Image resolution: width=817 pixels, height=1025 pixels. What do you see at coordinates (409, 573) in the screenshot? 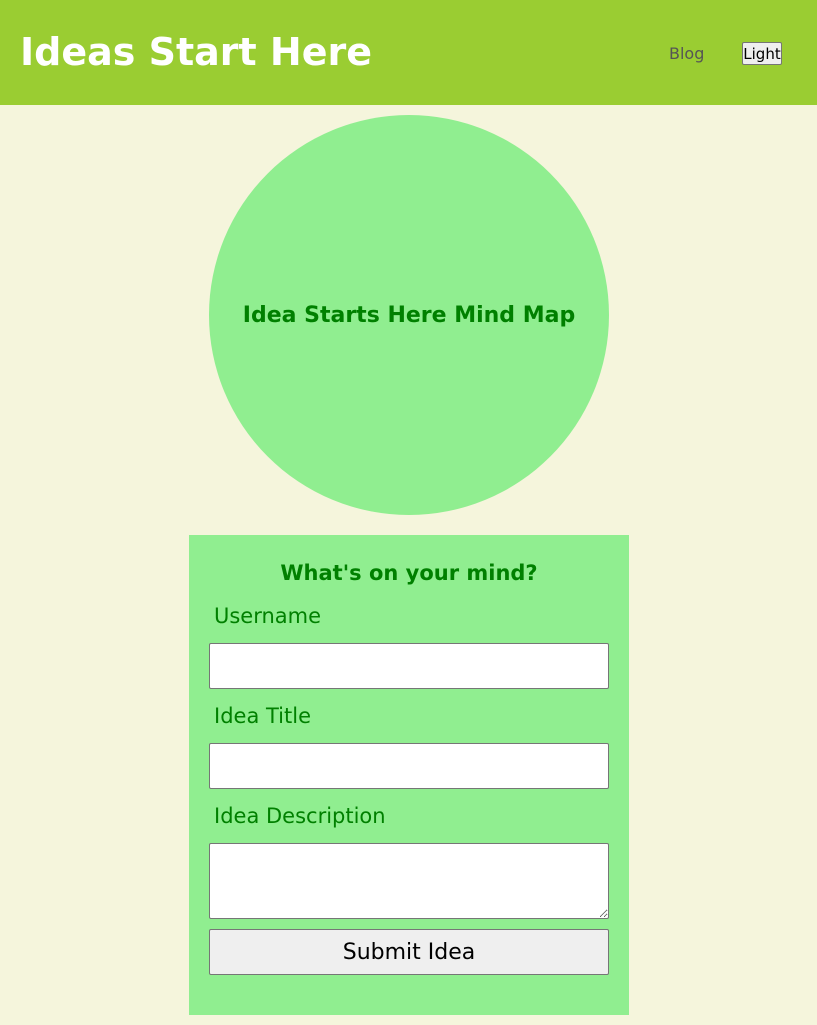
I see `form-heading: What's on your mind?` at bounding box center [409, 573].